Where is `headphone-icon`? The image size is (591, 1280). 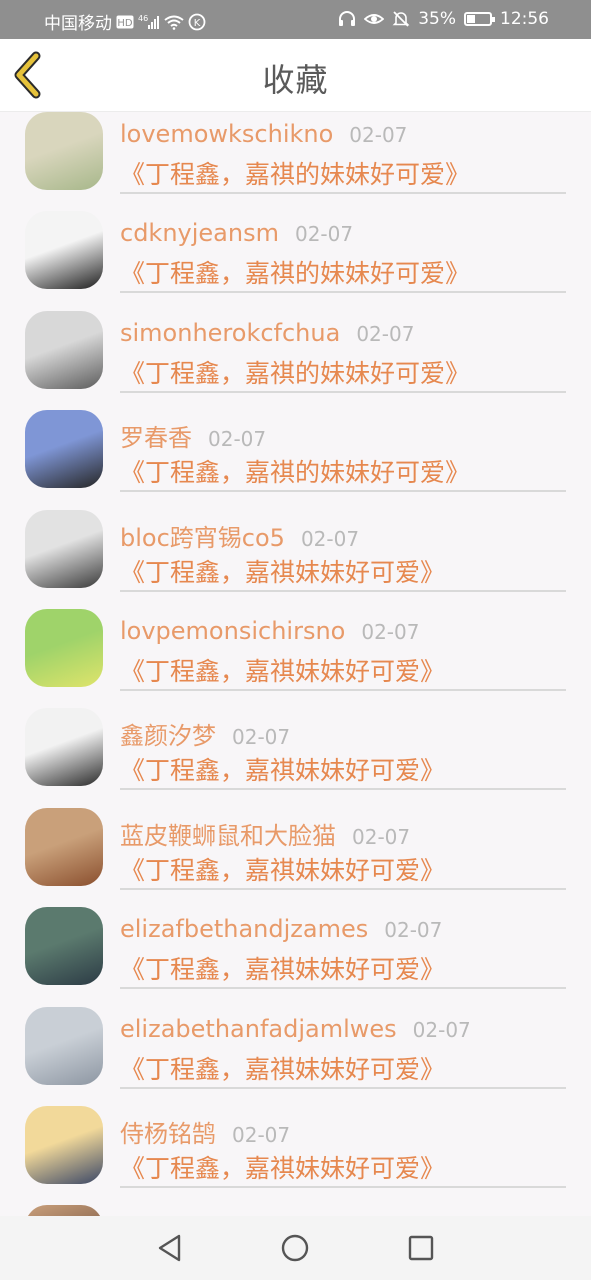
headphone-icon is located at coordinates (347, 19).